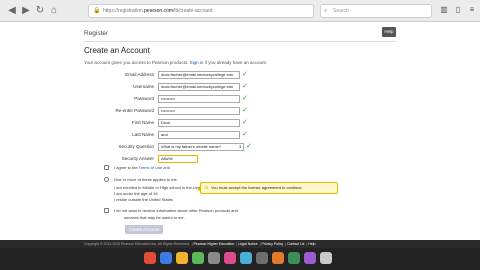 The height and width of the screenshot is (270, 480). Describe the element at coordinates (240, 41) in the screenshot. I see `divider` at that location.